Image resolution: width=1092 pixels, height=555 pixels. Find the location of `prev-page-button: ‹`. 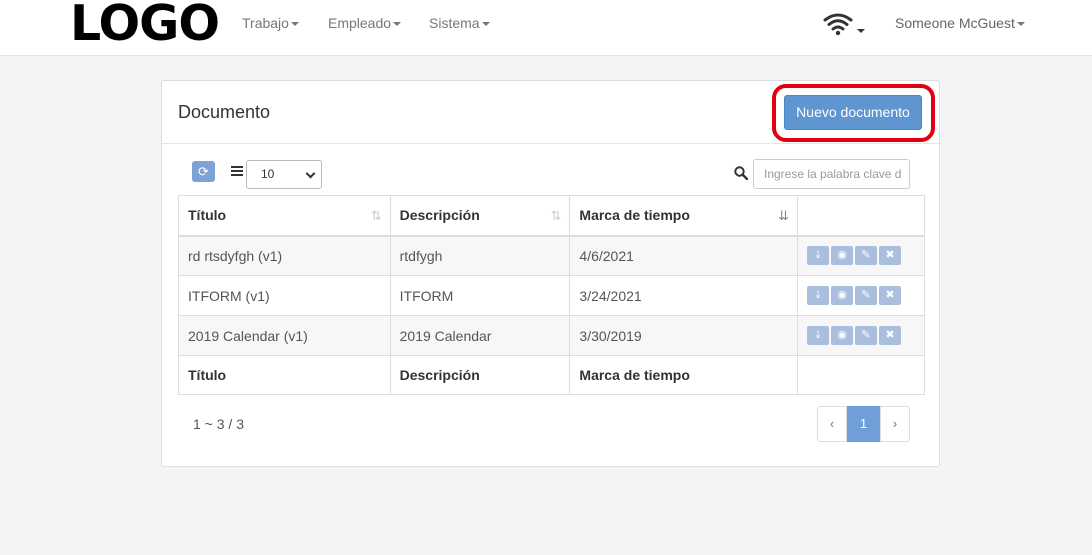

prev-page-button: ‹ is located at coordinates (832, 424).